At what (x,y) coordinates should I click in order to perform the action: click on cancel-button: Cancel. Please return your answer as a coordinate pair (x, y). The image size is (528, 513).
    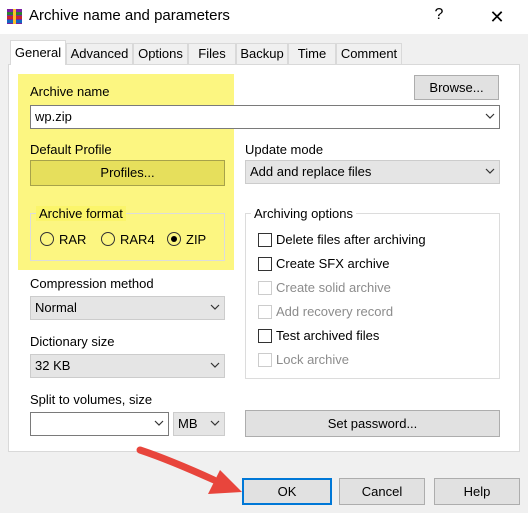
    Looking at the image, I should click on (382, 491).